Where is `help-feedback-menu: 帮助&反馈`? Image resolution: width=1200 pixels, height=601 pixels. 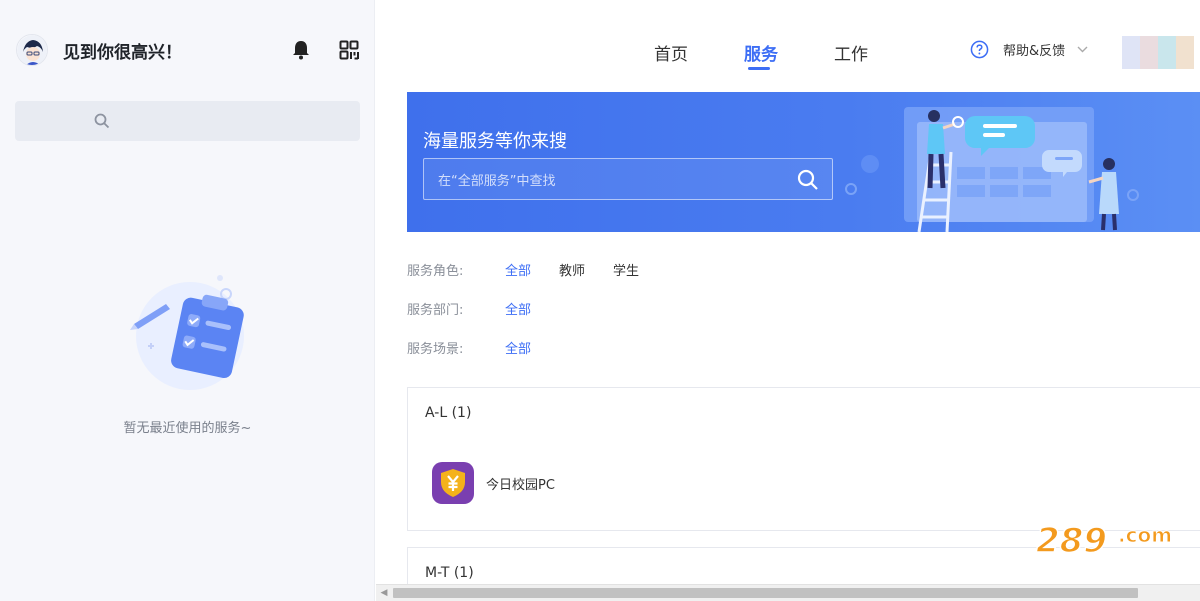
help-feedback-menu: 帮助&反馈 is located at coordinates (1029, 49).